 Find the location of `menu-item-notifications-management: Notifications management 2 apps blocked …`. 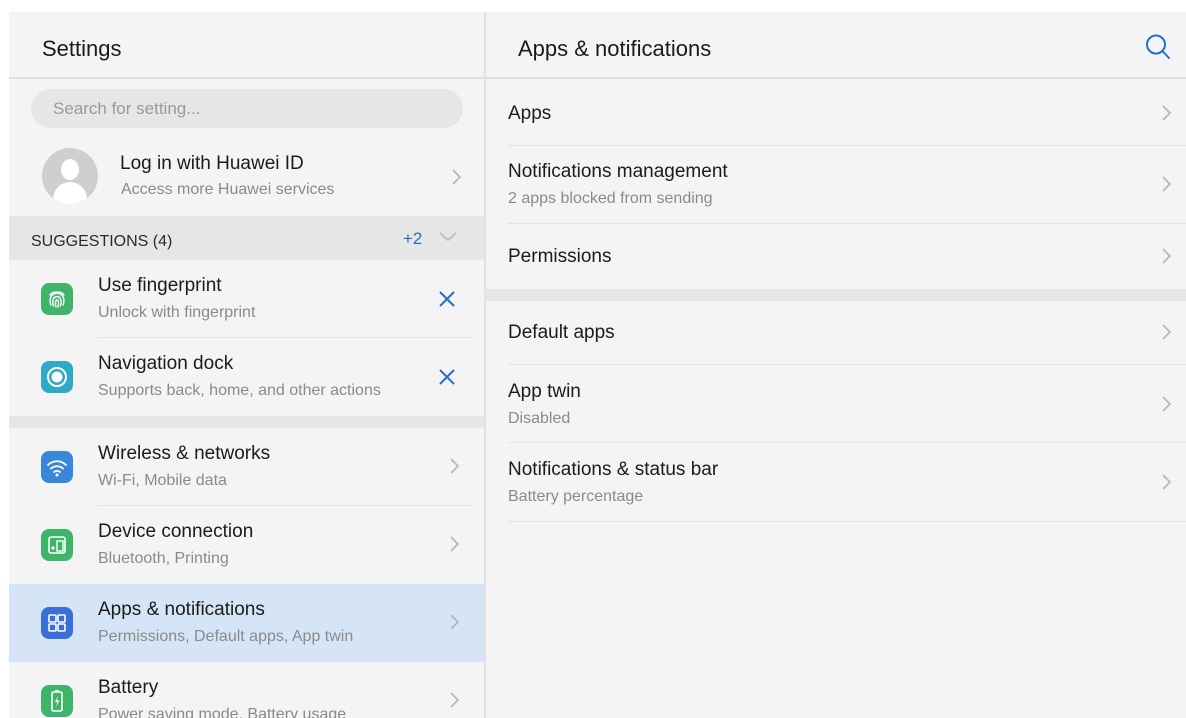

menu-item-notifications-management: Notifications management 2 apps blocked … is located at coordinates (836, 185).